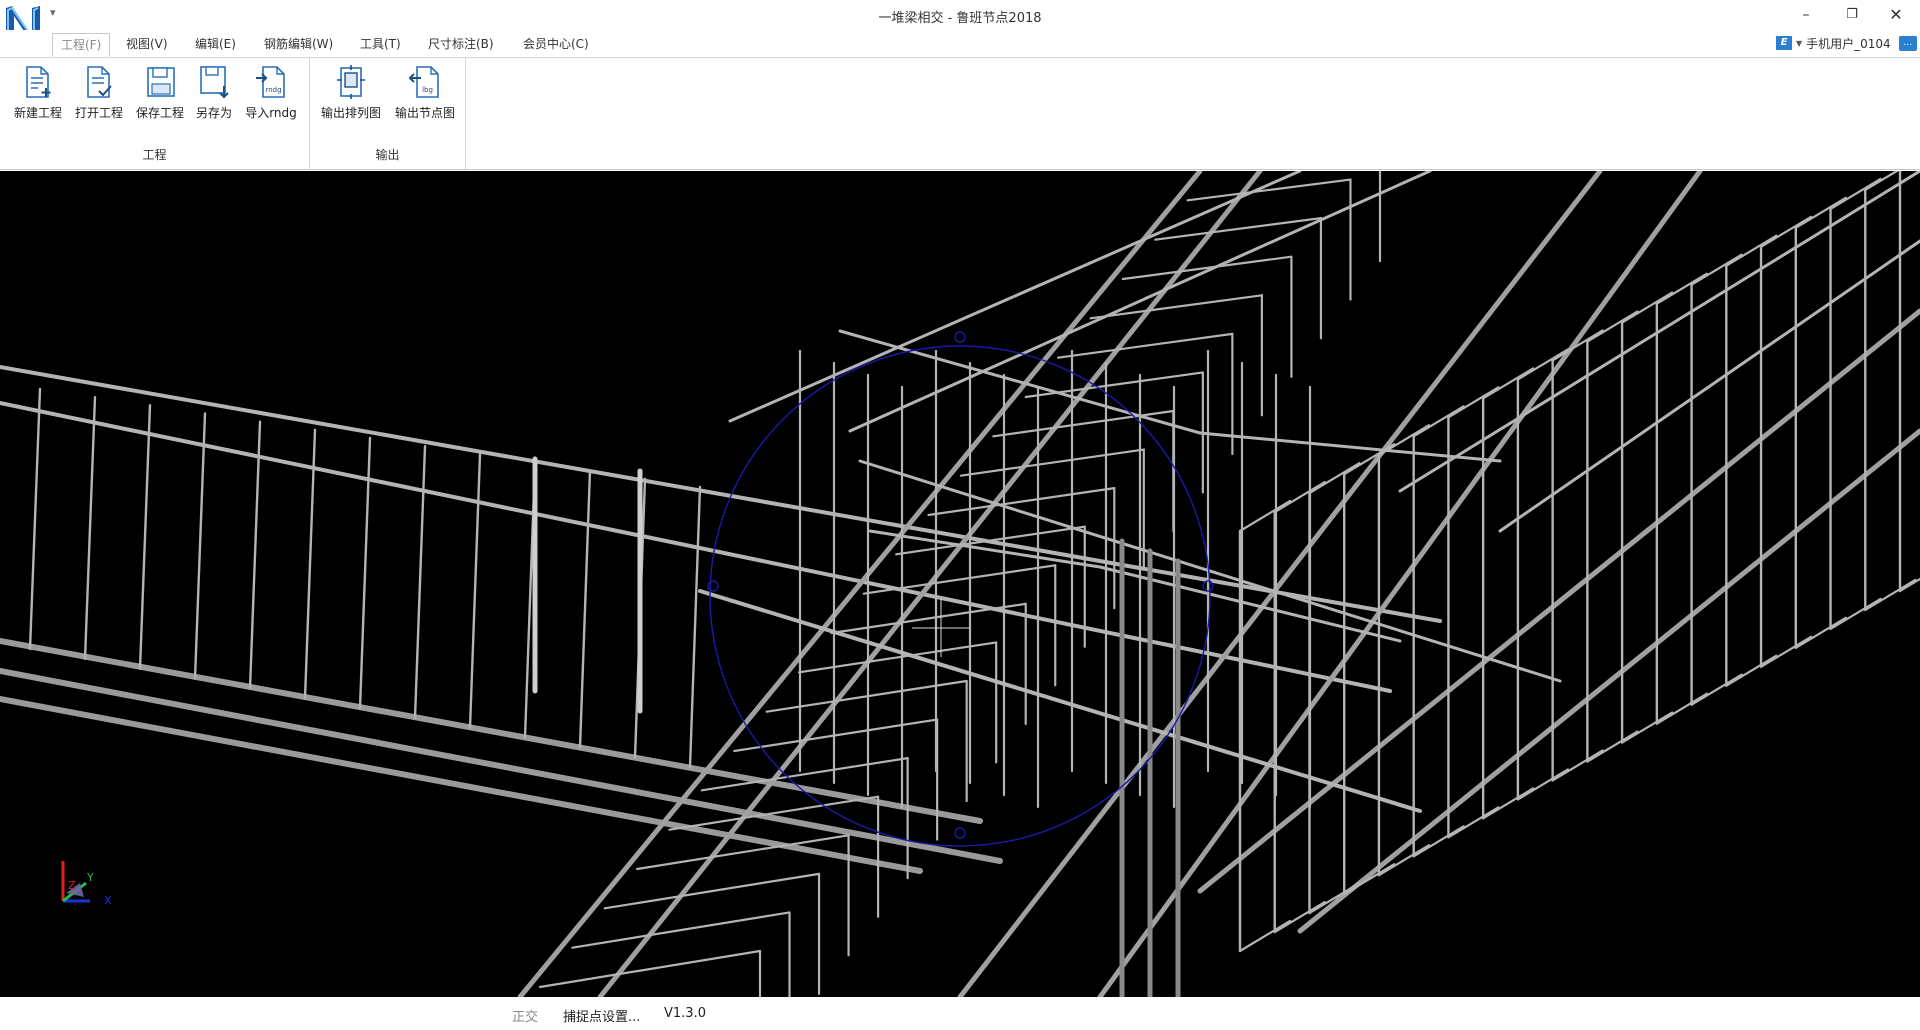 This screenshot has width=1920, height=1030. I want to click on new-project-button: 新建工程, so click(38, 92).